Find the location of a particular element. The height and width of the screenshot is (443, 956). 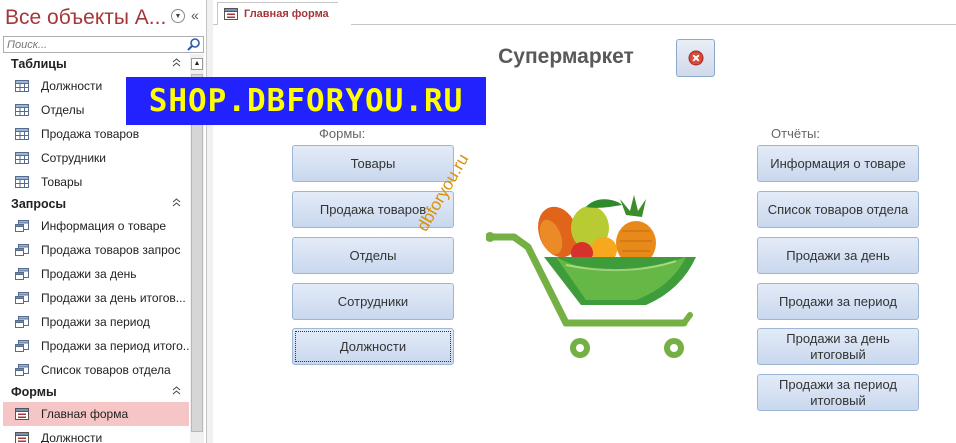

collapse-pane-icon: « is located at coordinates (195, 15).